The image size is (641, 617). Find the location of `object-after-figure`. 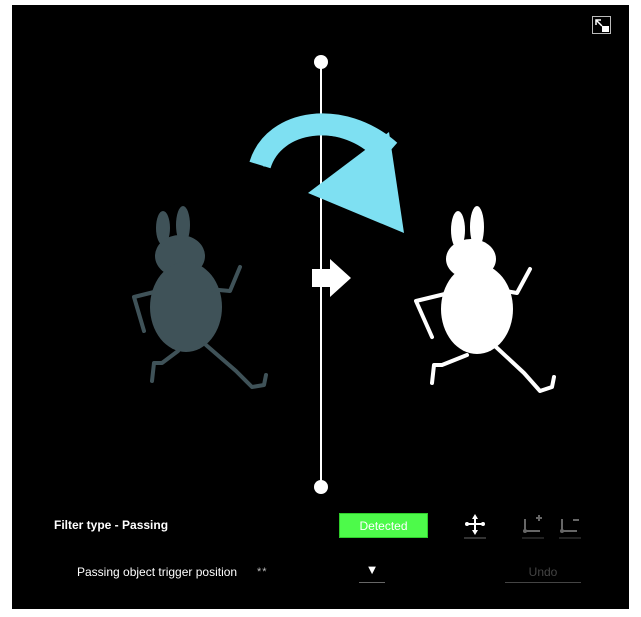

object-after-figure is located at coordinates (485, 299).